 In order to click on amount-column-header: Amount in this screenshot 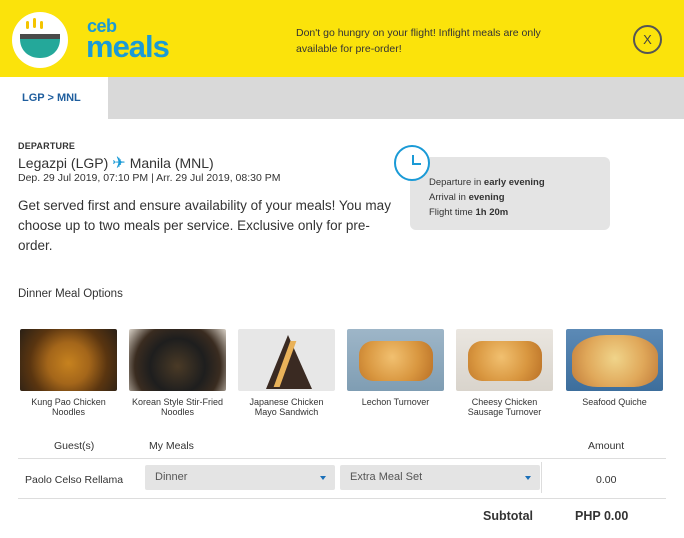, I will do `click(606, 446)`.